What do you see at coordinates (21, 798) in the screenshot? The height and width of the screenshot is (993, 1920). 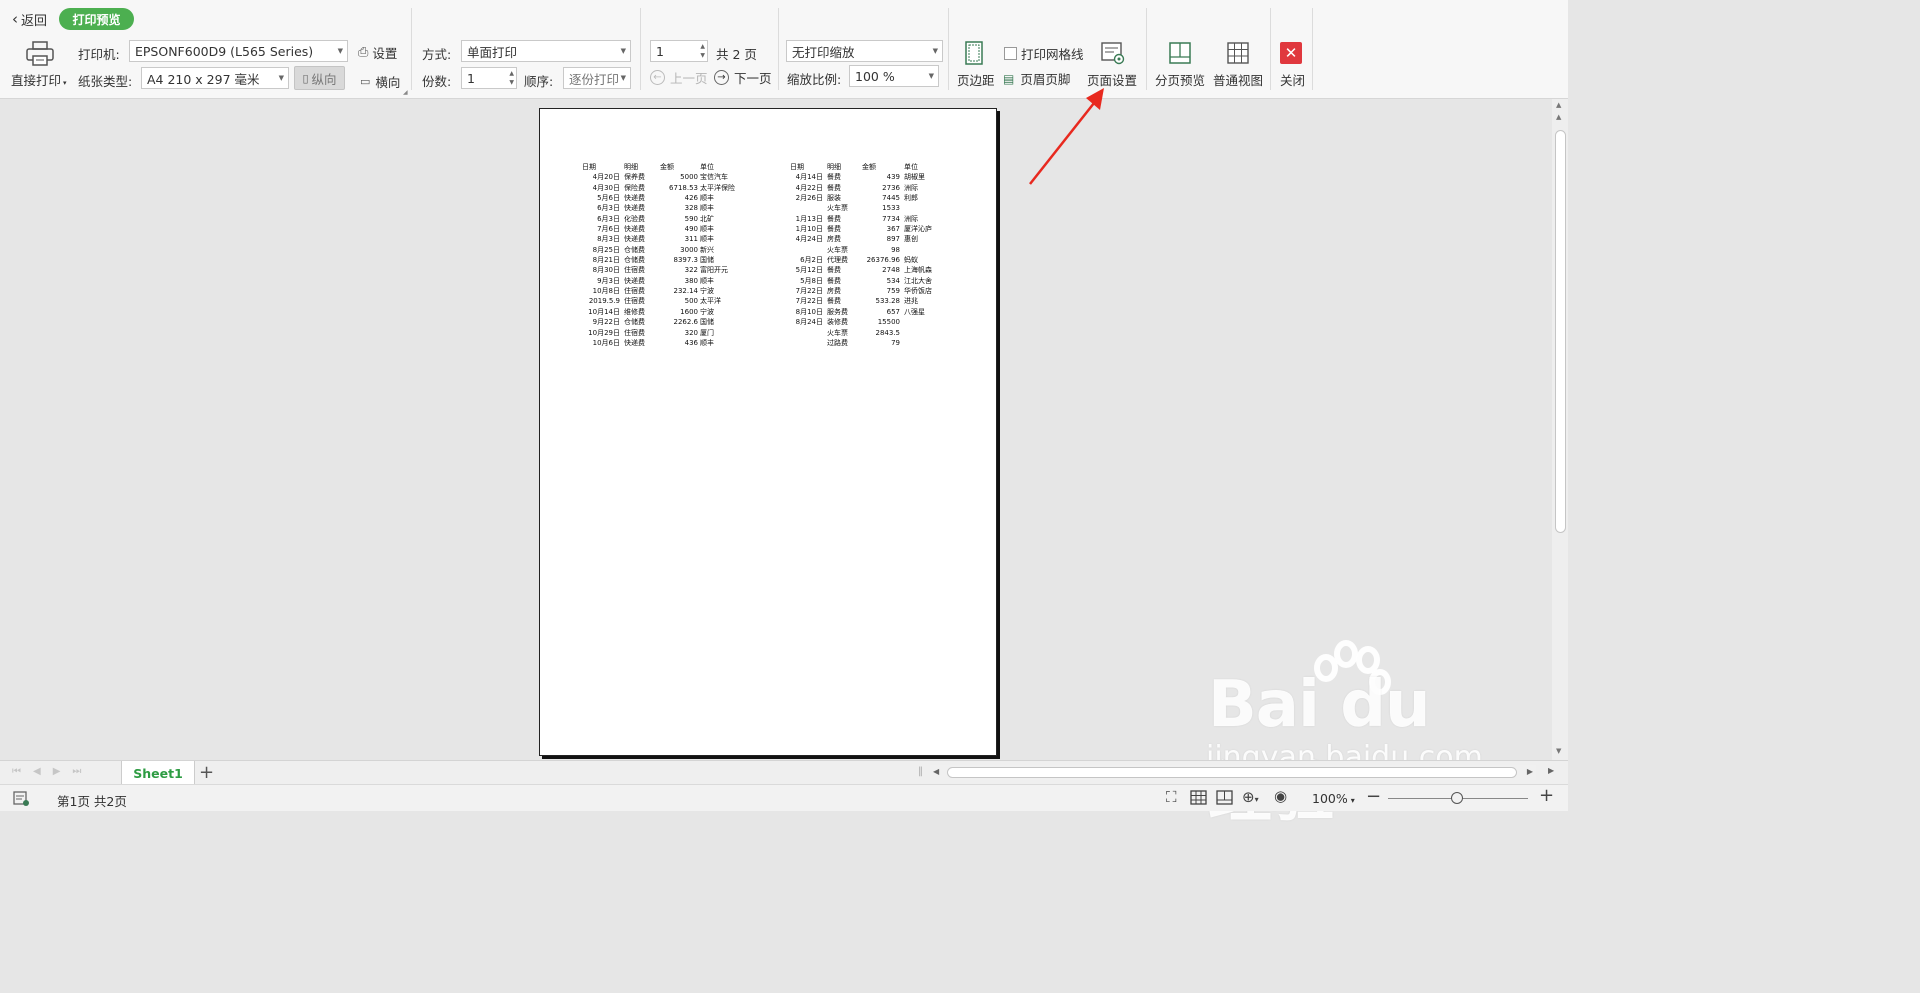 I see `document-status-icon` at bounding box center [21, 798].